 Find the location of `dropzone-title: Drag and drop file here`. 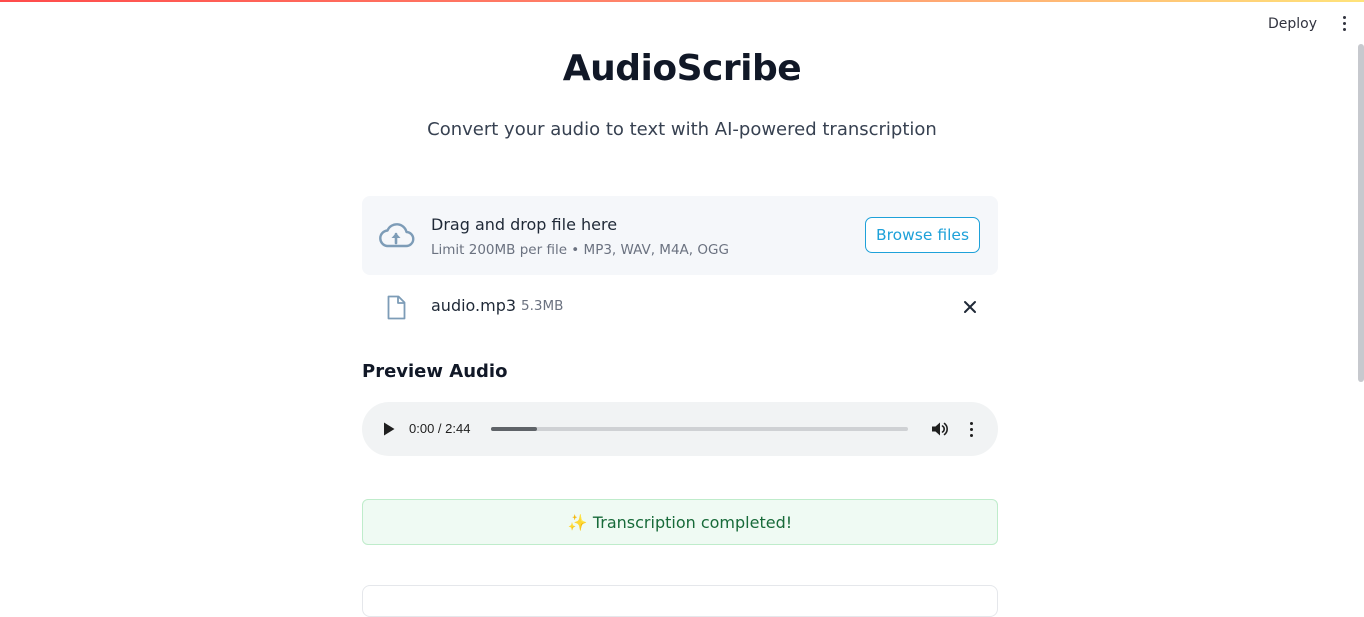

dropzone-title: Drag and drop file here is located at coordinates (524, 224).